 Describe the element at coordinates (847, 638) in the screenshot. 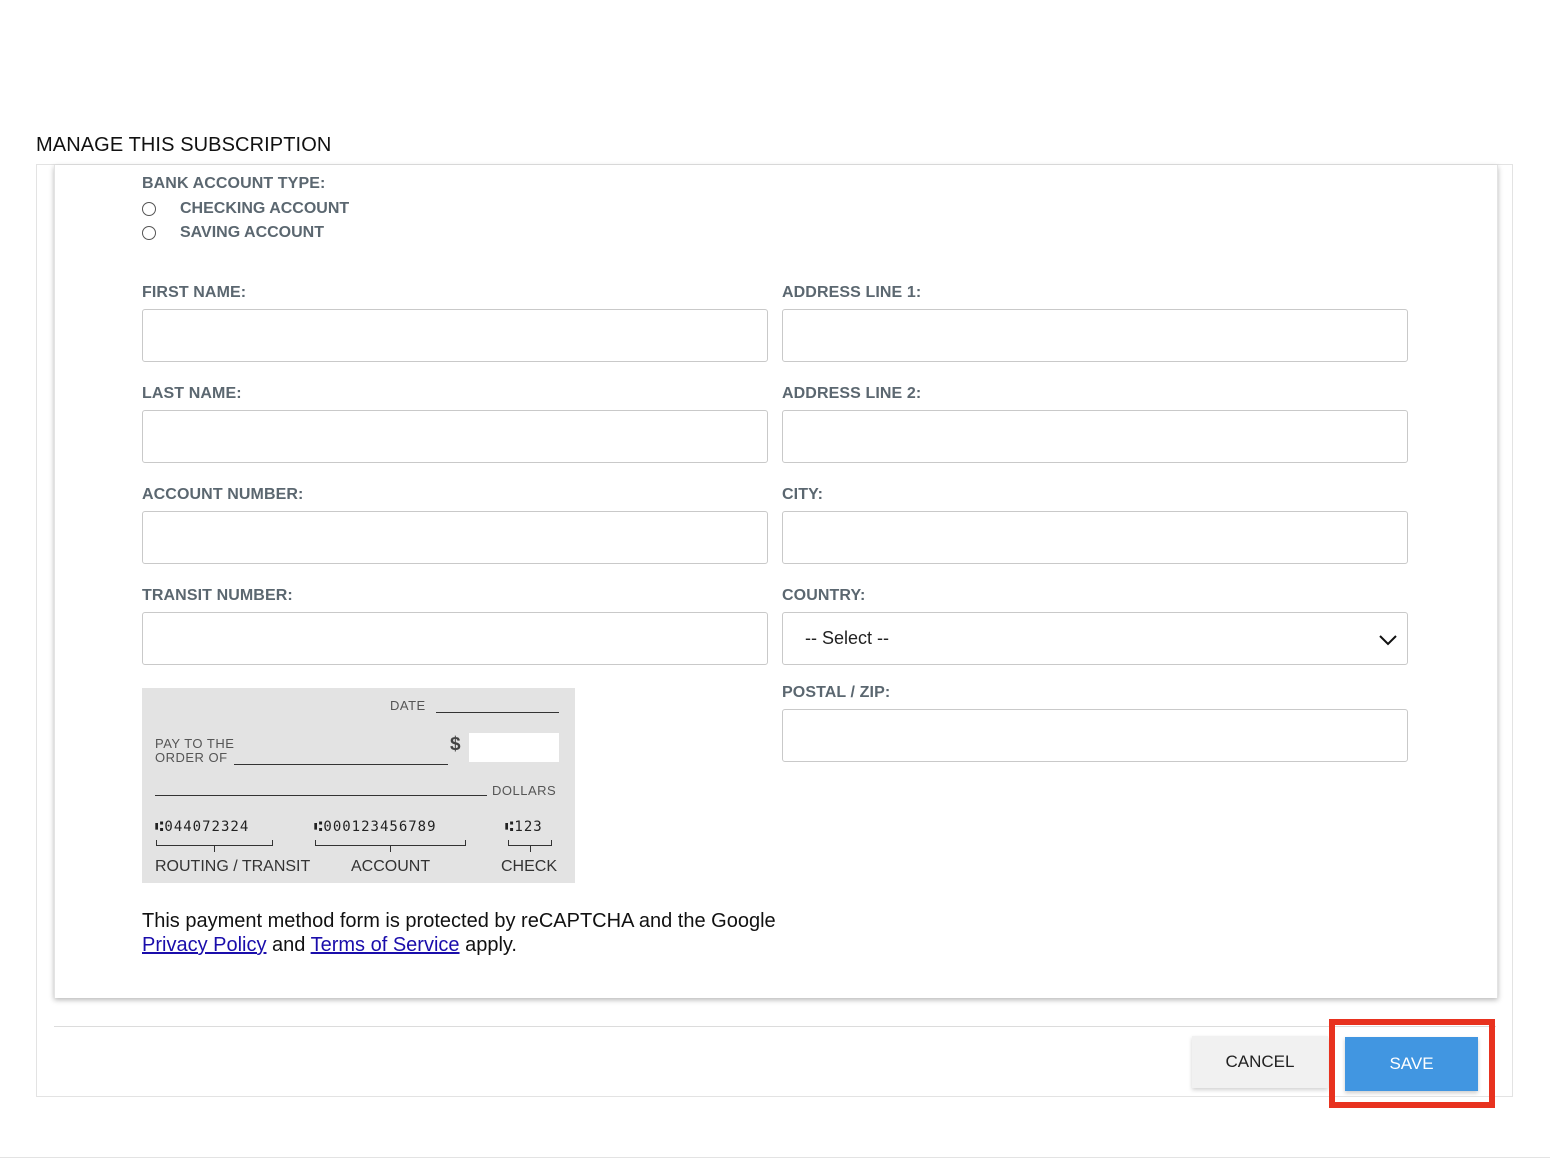

I see `country-select-value: -- Select --` at that location.